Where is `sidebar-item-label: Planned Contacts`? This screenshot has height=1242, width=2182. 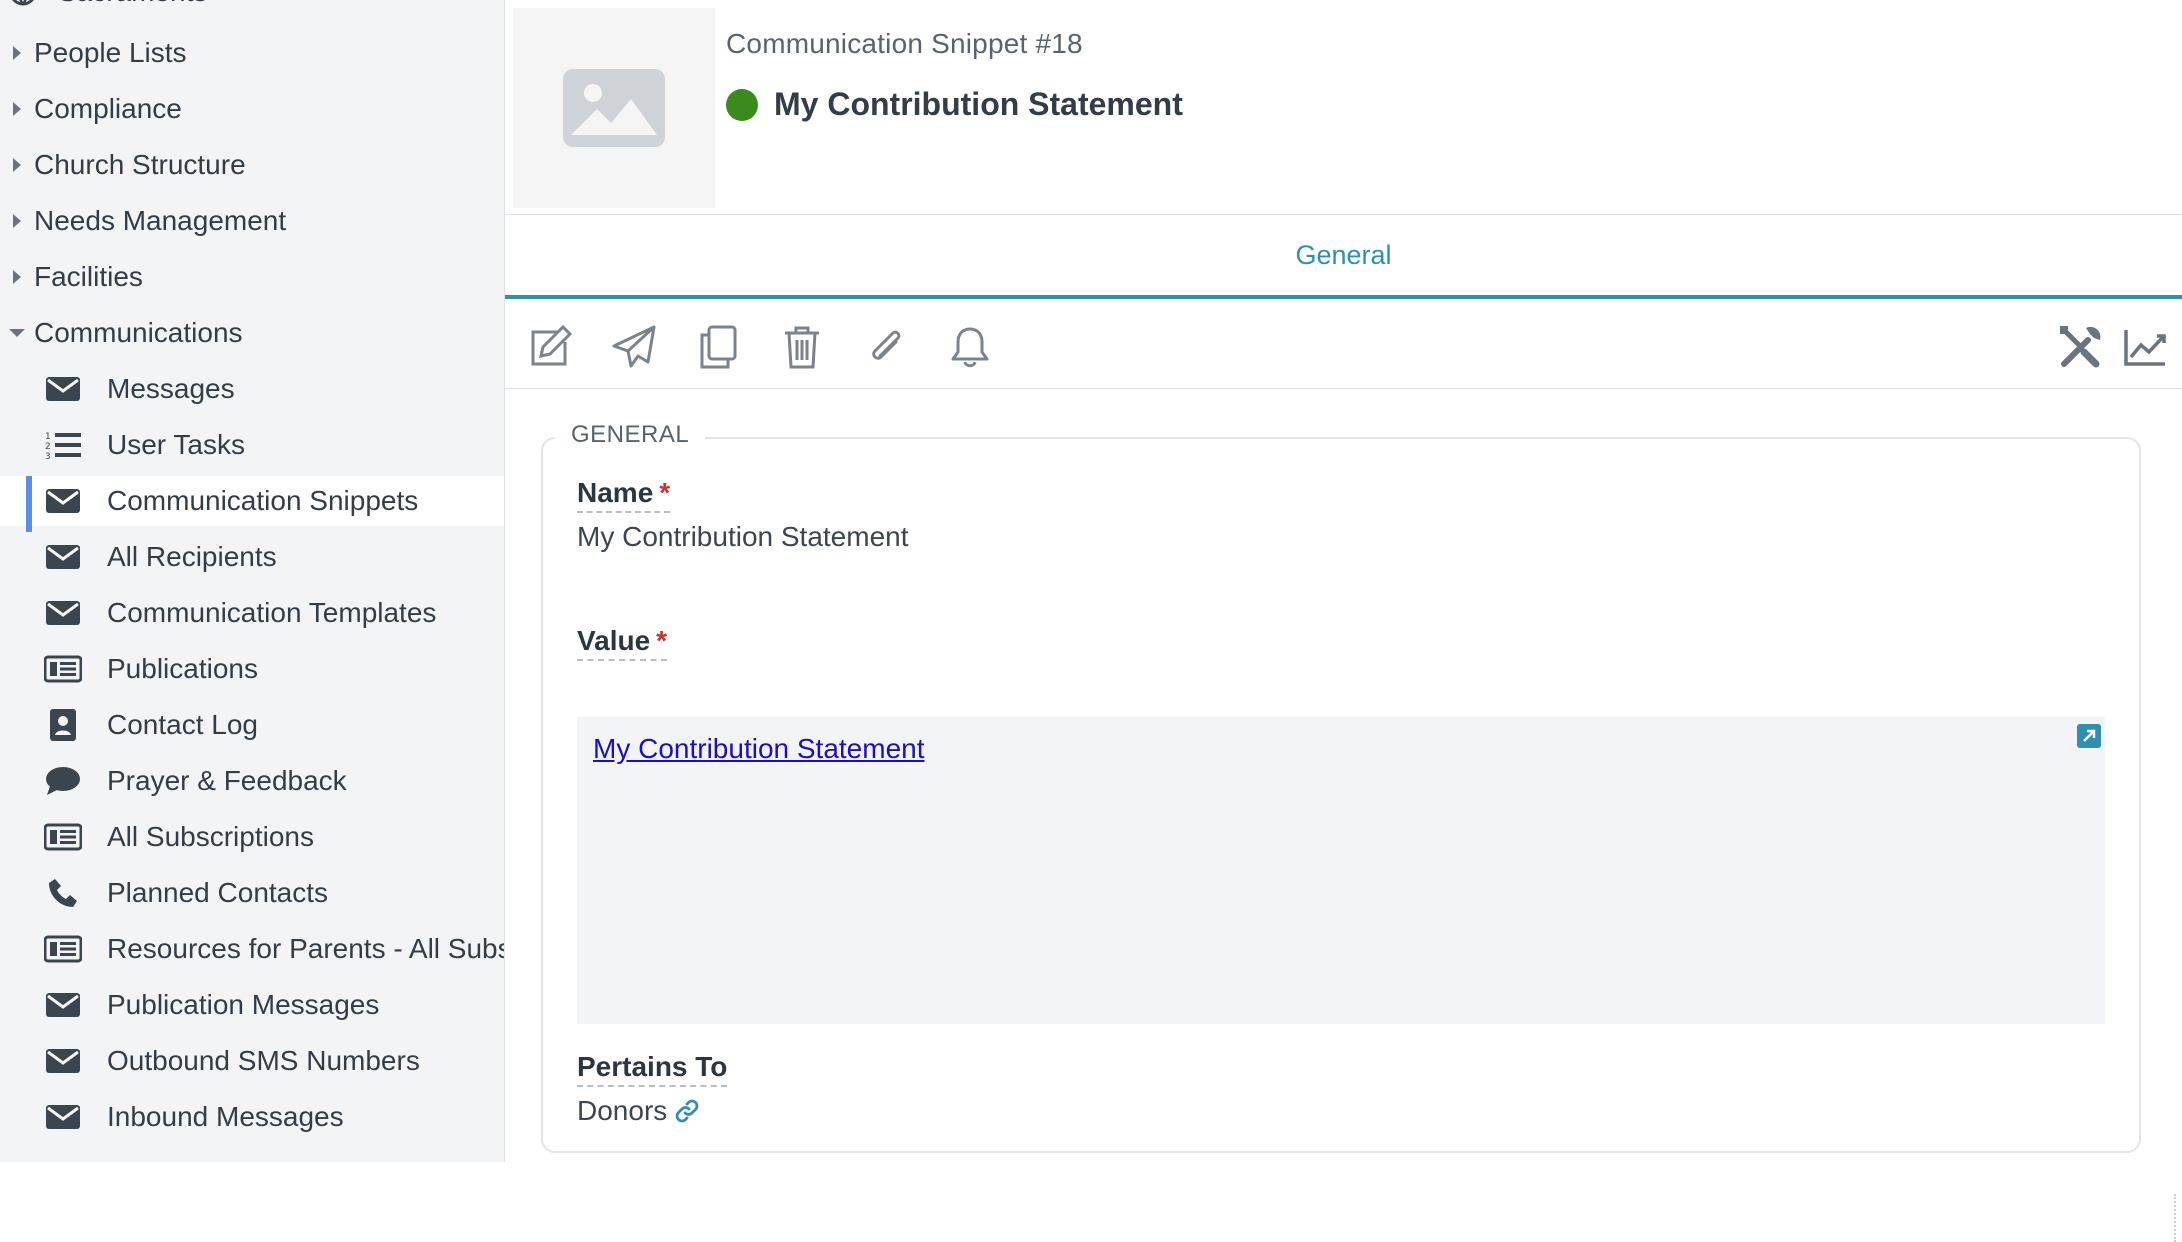
sidebar-item-label: Planned Contacts is located at coordinates (218, 892).